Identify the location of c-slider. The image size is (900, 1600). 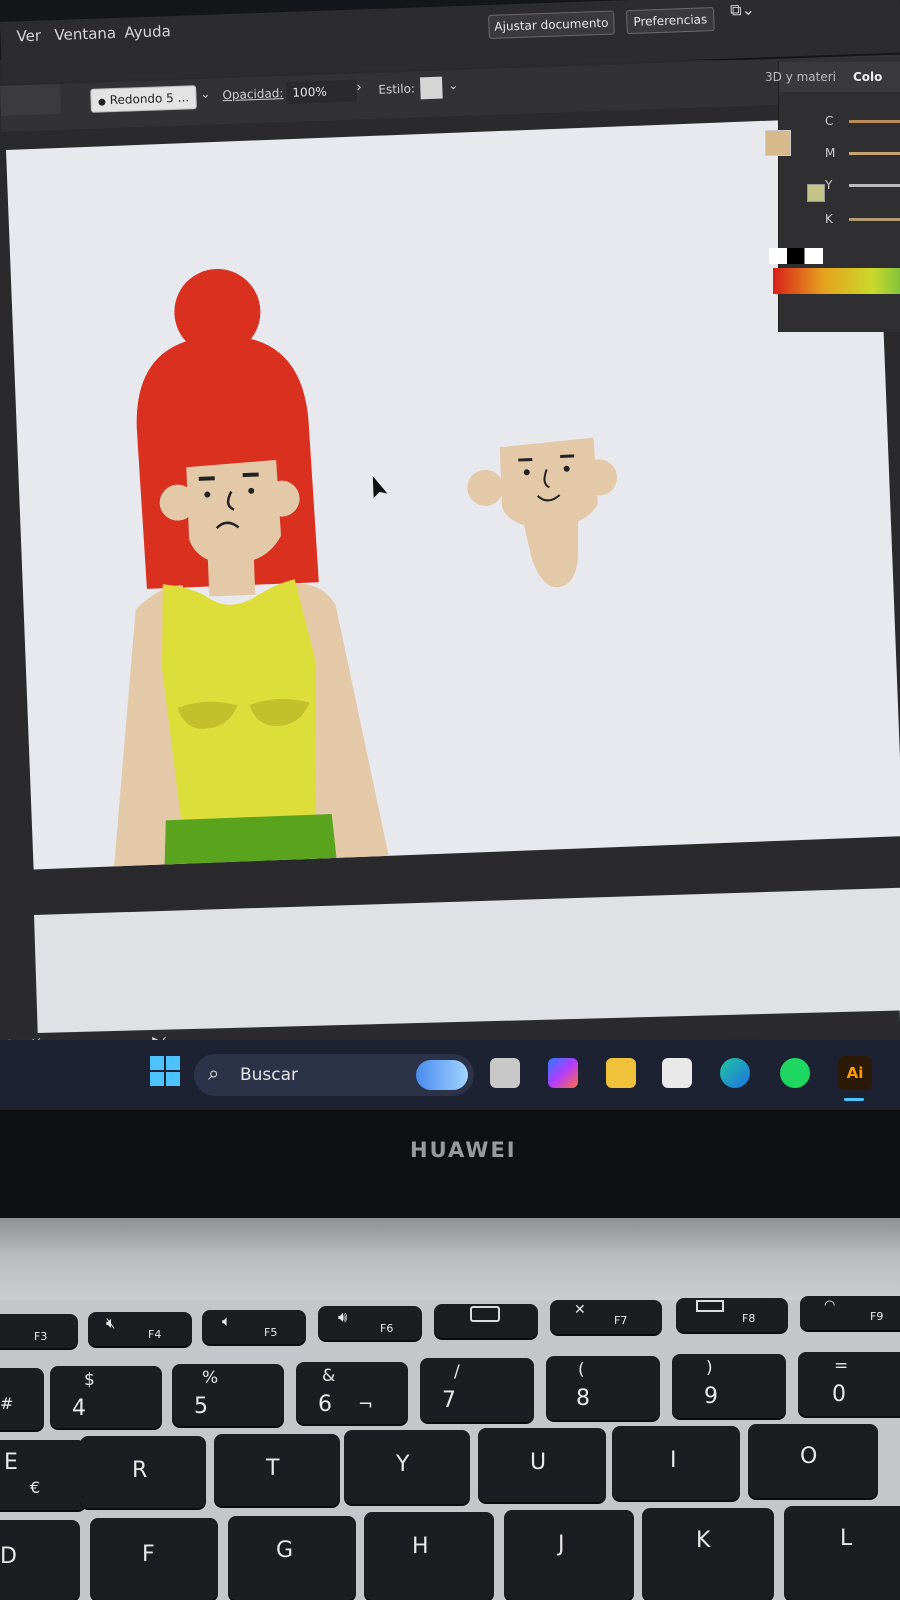
(874, 121).